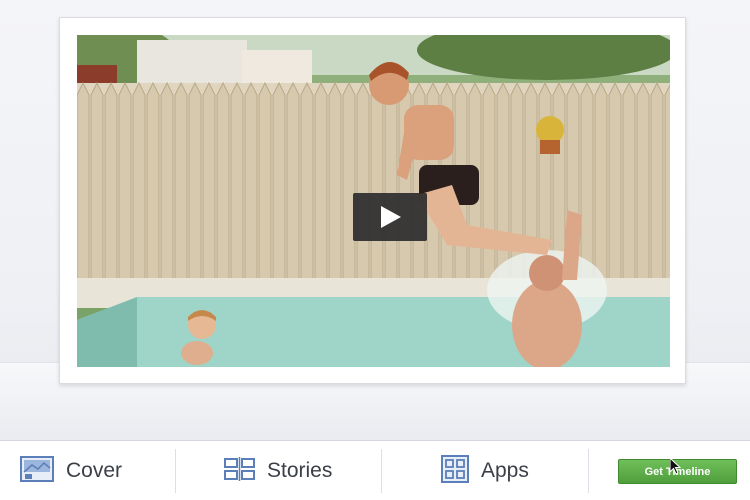 Image resolution: width=750 pixels, height=500 pixels. What do you see at coordinates (505, 470) in the screenshot?
I see `tab-apps-label: Apps` at bounding box center [505, 470].